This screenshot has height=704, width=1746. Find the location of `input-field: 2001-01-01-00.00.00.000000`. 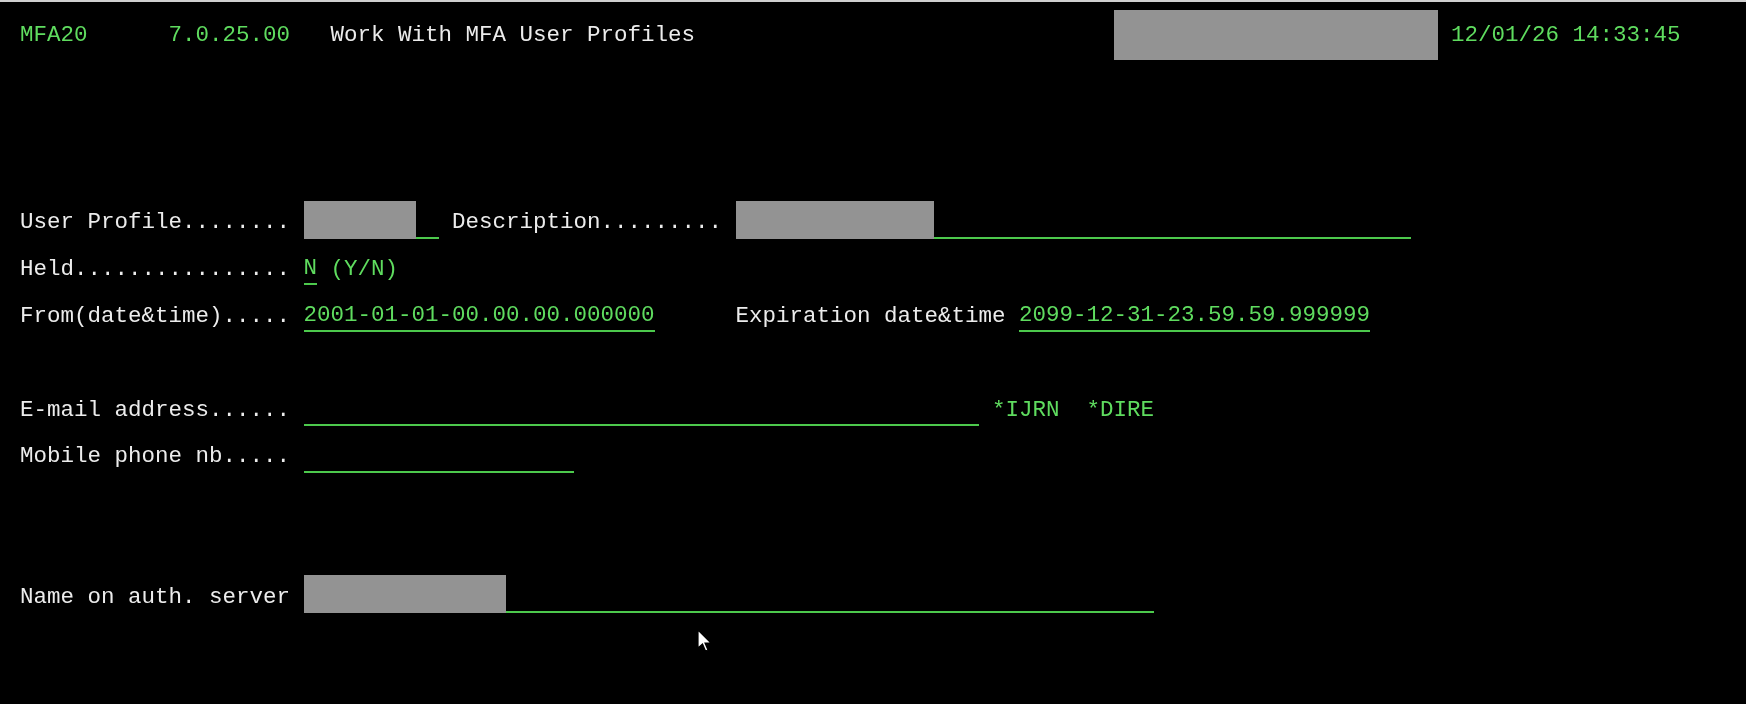

input-field: 2001-01-01-00.00.00.000000 is located at coordinates (479, 316).